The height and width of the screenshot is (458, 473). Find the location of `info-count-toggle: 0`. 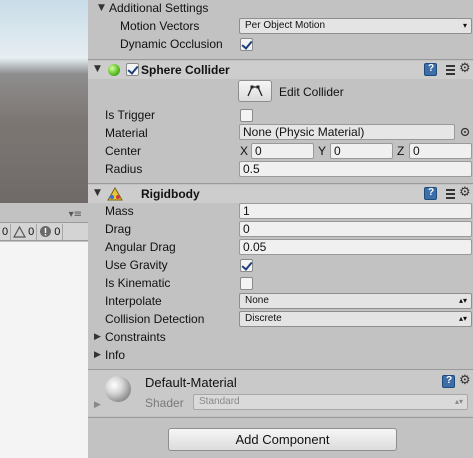

info-count-toggle: 0 is located at coordinates (6, 231).